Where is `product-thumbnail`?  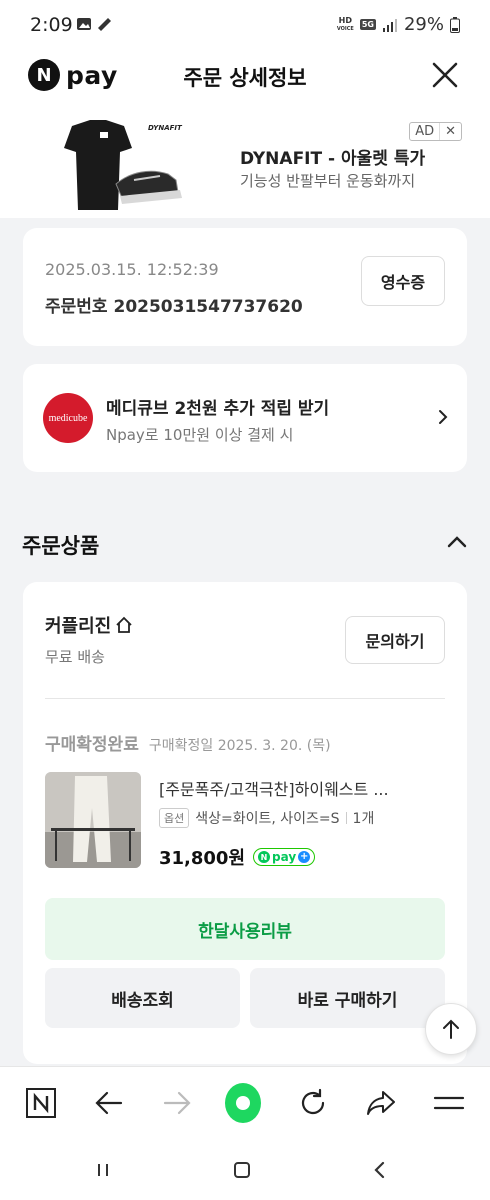 product-thumbnail is located at coordinates (93, 820).